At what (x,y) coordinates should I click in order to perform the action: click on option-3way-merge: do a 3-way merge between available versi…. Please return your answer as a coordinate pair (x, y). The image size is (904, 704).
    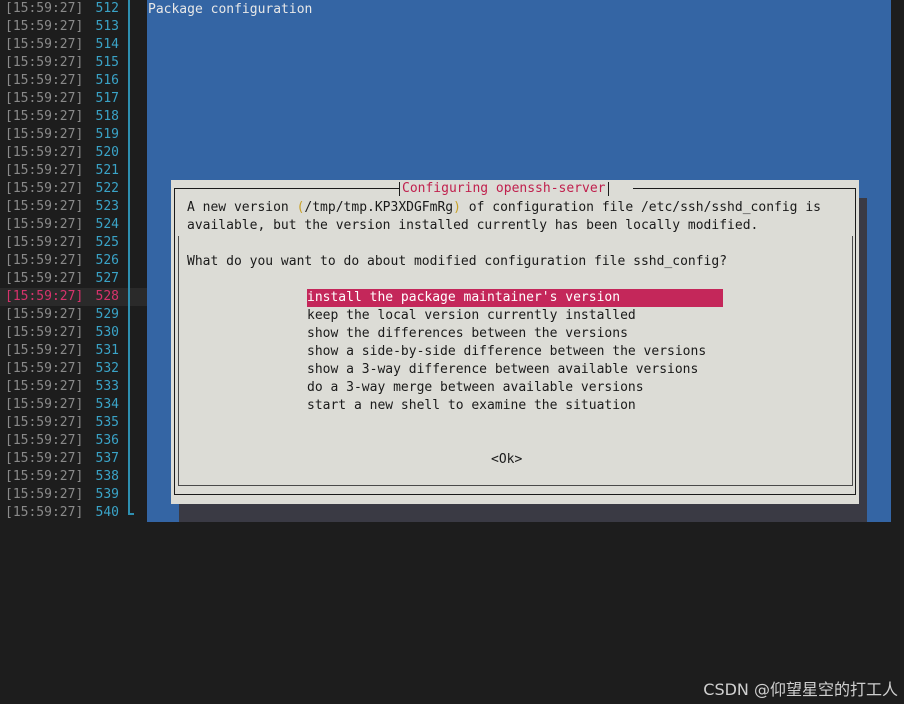
    Looking at the image, I should click on (475, 388).